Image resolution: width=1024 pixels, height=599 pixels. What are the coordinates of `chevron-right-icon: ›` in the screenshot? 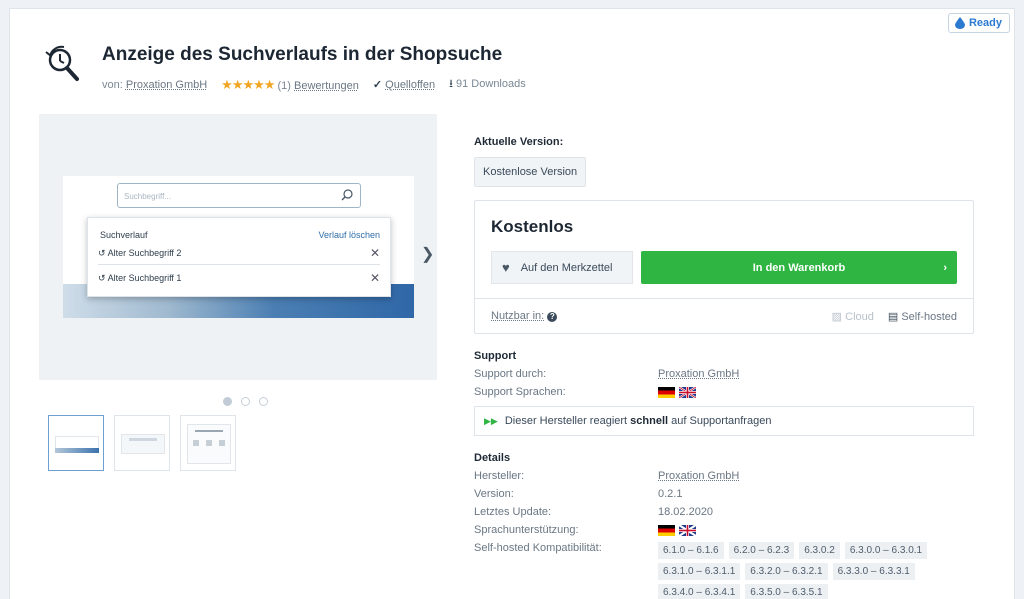 It's located at (945, 267).